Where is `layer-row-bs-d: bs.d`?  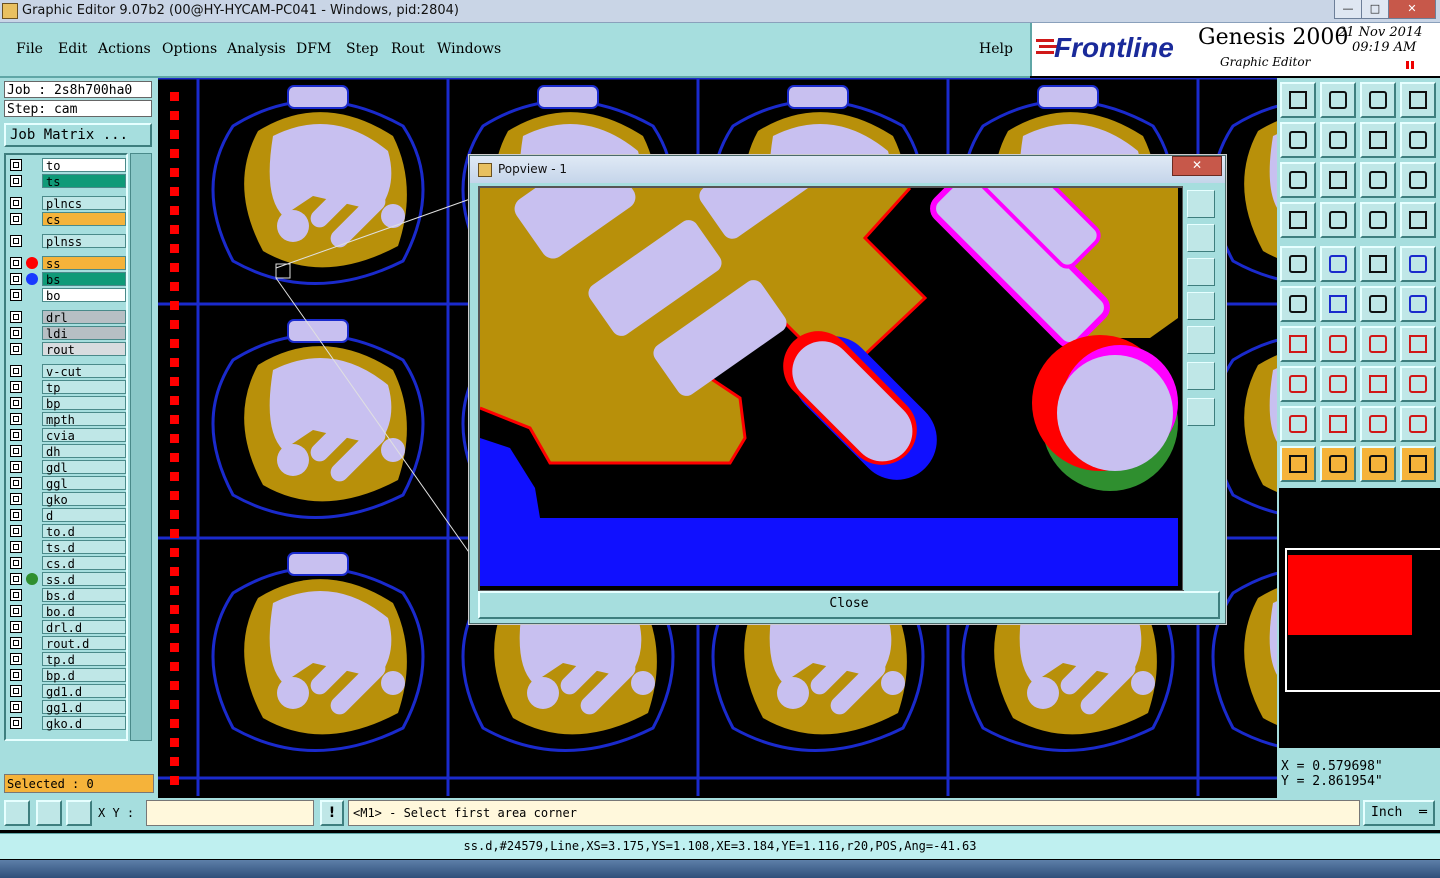 layer-row-bs-d: bs.d is located at coordinates (67, 595).